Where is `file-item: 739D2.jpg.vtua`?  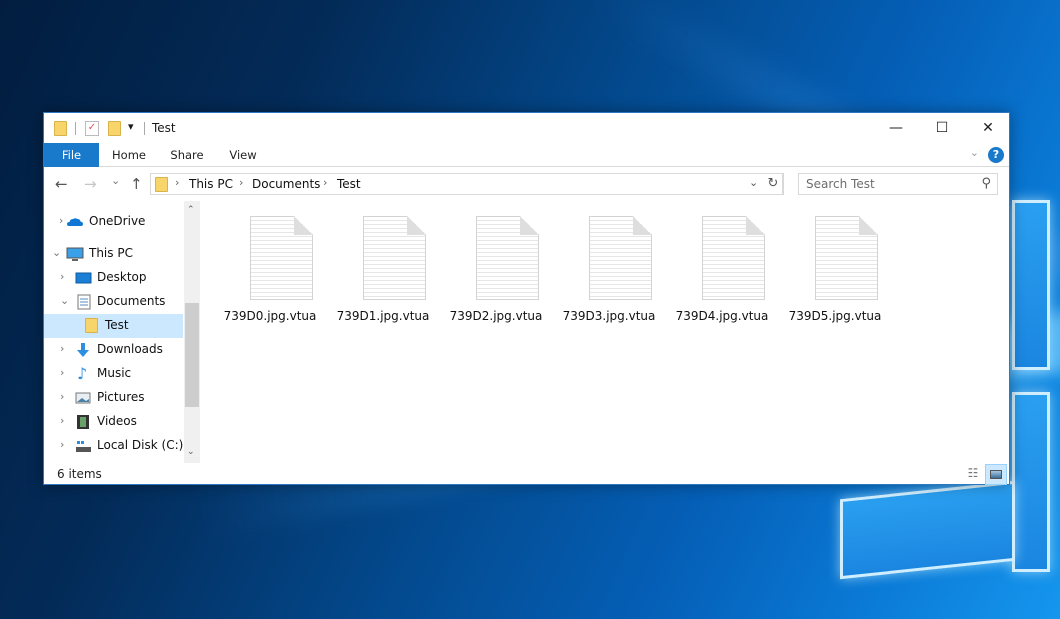 file-item: 739D2.jpg.vtua is located at coordinates (496, 270).